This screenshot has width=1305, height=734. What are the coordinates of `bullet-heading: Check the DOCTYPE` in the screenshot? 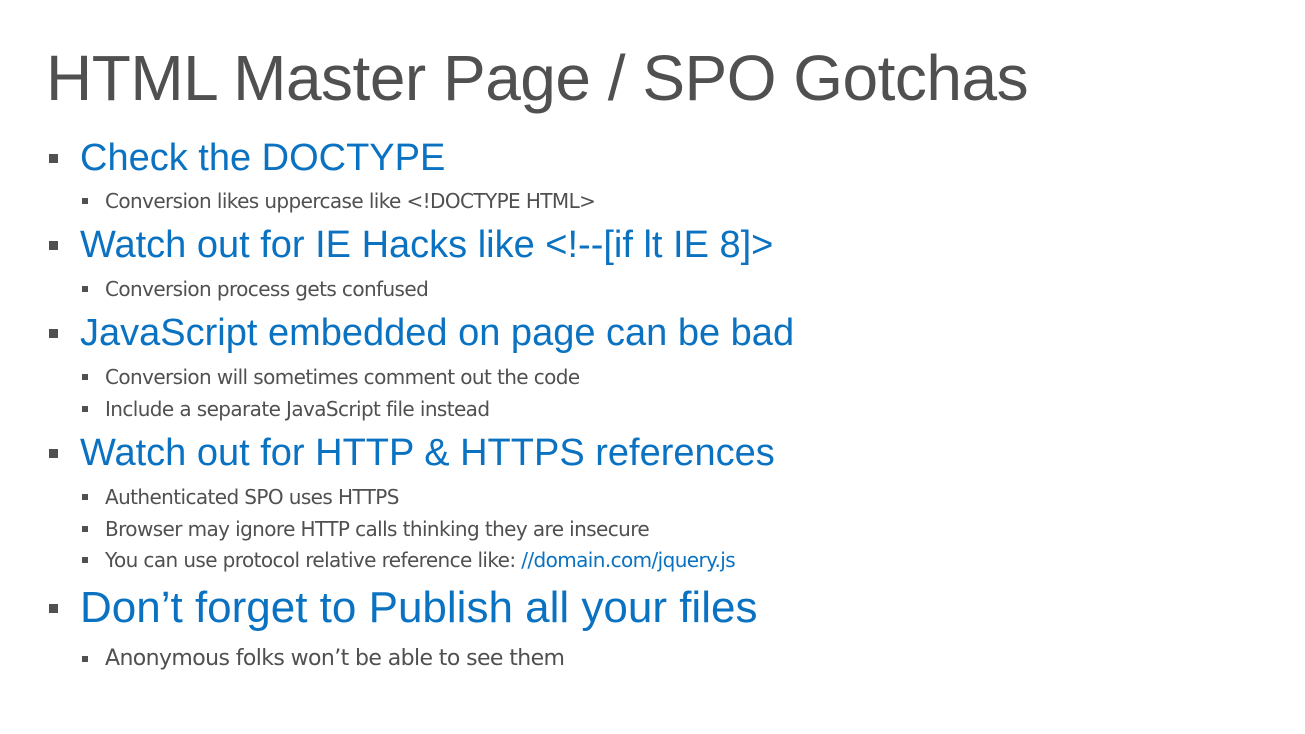 It's located at (263, 158).